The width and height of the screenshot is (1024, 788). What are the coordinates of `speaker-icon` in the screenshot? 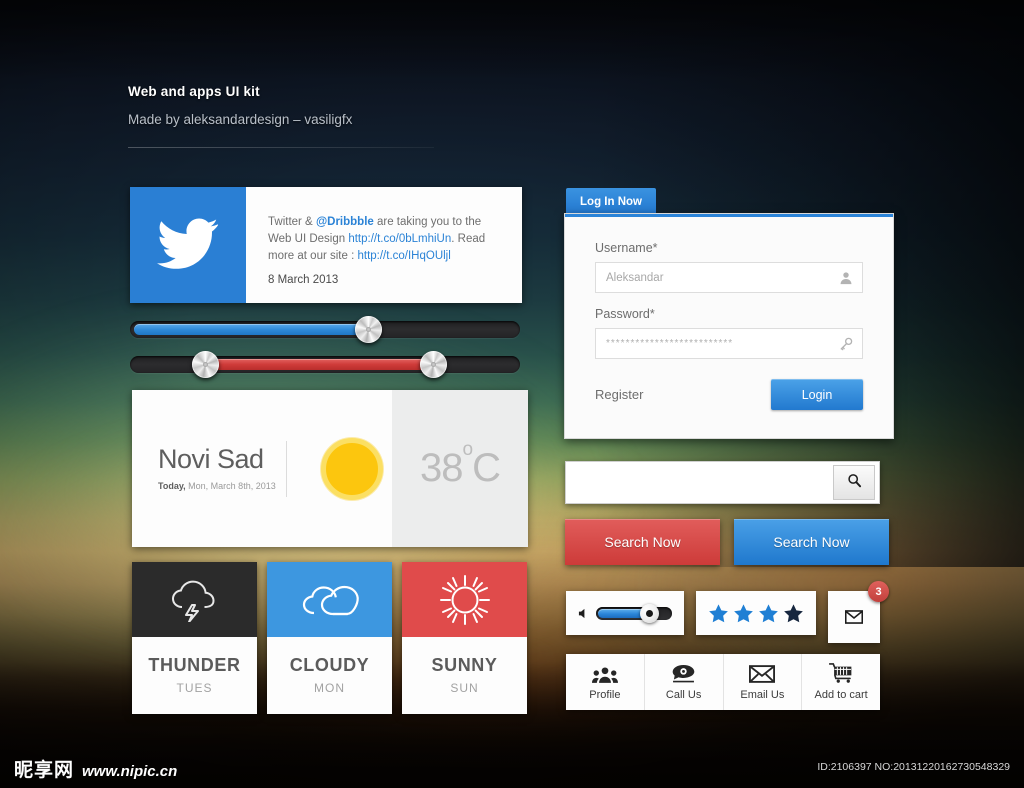 It's located at (583, 613).